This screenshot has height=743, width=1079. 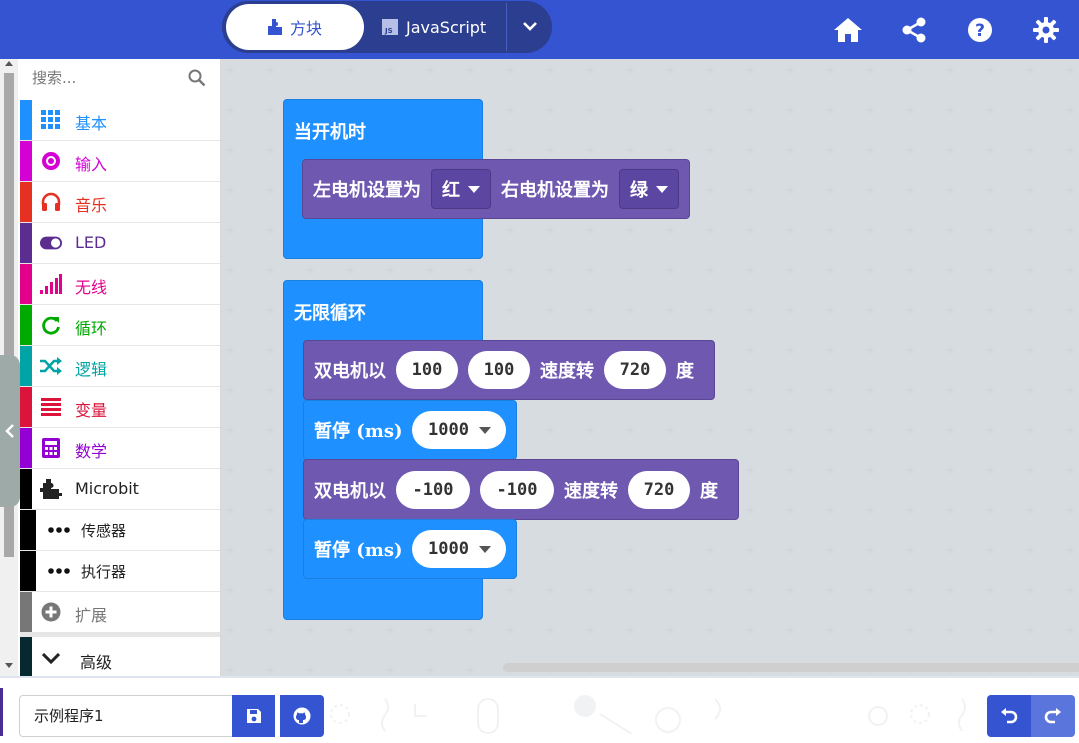 I want to click on help-icon: ?, so click(x=980, y=29).